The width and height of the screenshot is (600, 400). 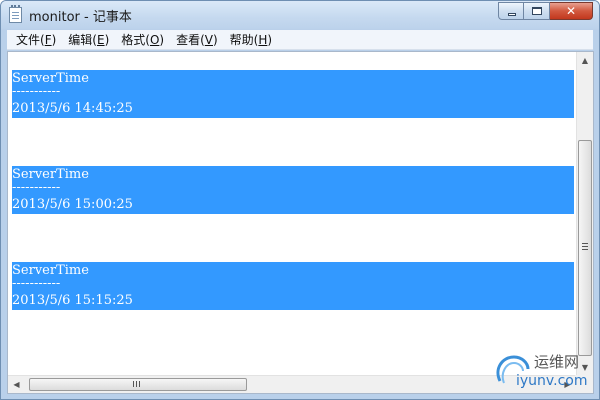 I want to click on window-title: monitor - 记事本, so click(x=80, y=17).